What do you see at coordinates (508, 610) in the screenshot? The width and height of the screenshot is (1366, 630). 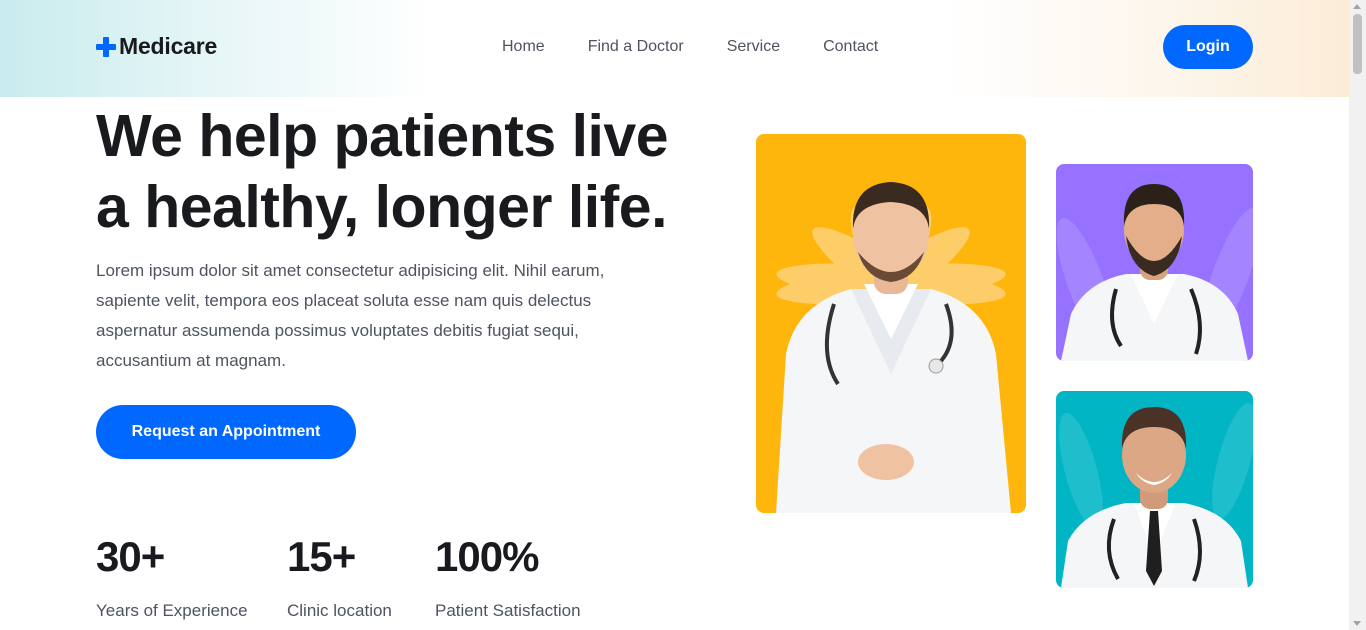 I see `stat-label: Patient Satisfaction` at bounding box center [508, 610].